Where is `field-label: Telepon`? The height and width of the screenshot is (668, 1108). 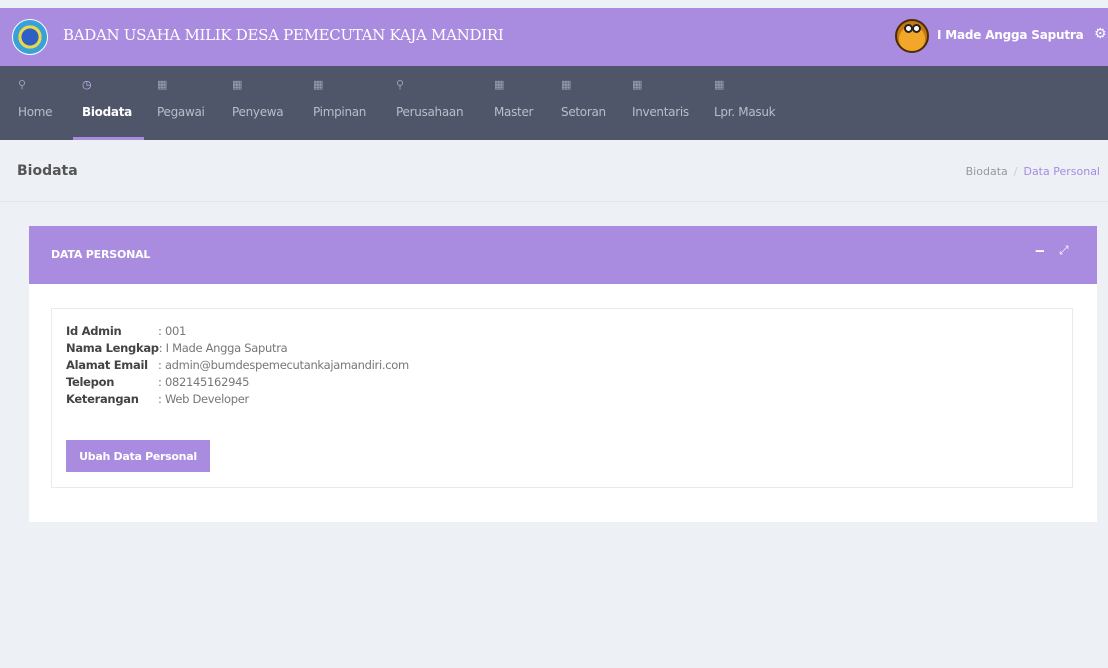
field-label: Telepon is located at coordinates (90, 382).